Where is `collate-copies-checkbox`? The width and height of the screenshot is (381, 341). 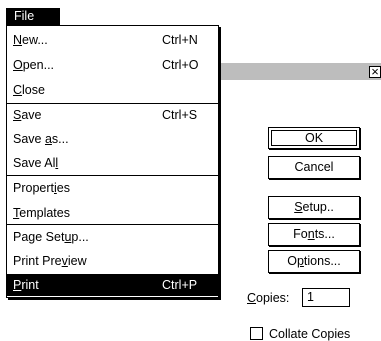
collate-copies-checkbox is located at coordinates (256, 333).